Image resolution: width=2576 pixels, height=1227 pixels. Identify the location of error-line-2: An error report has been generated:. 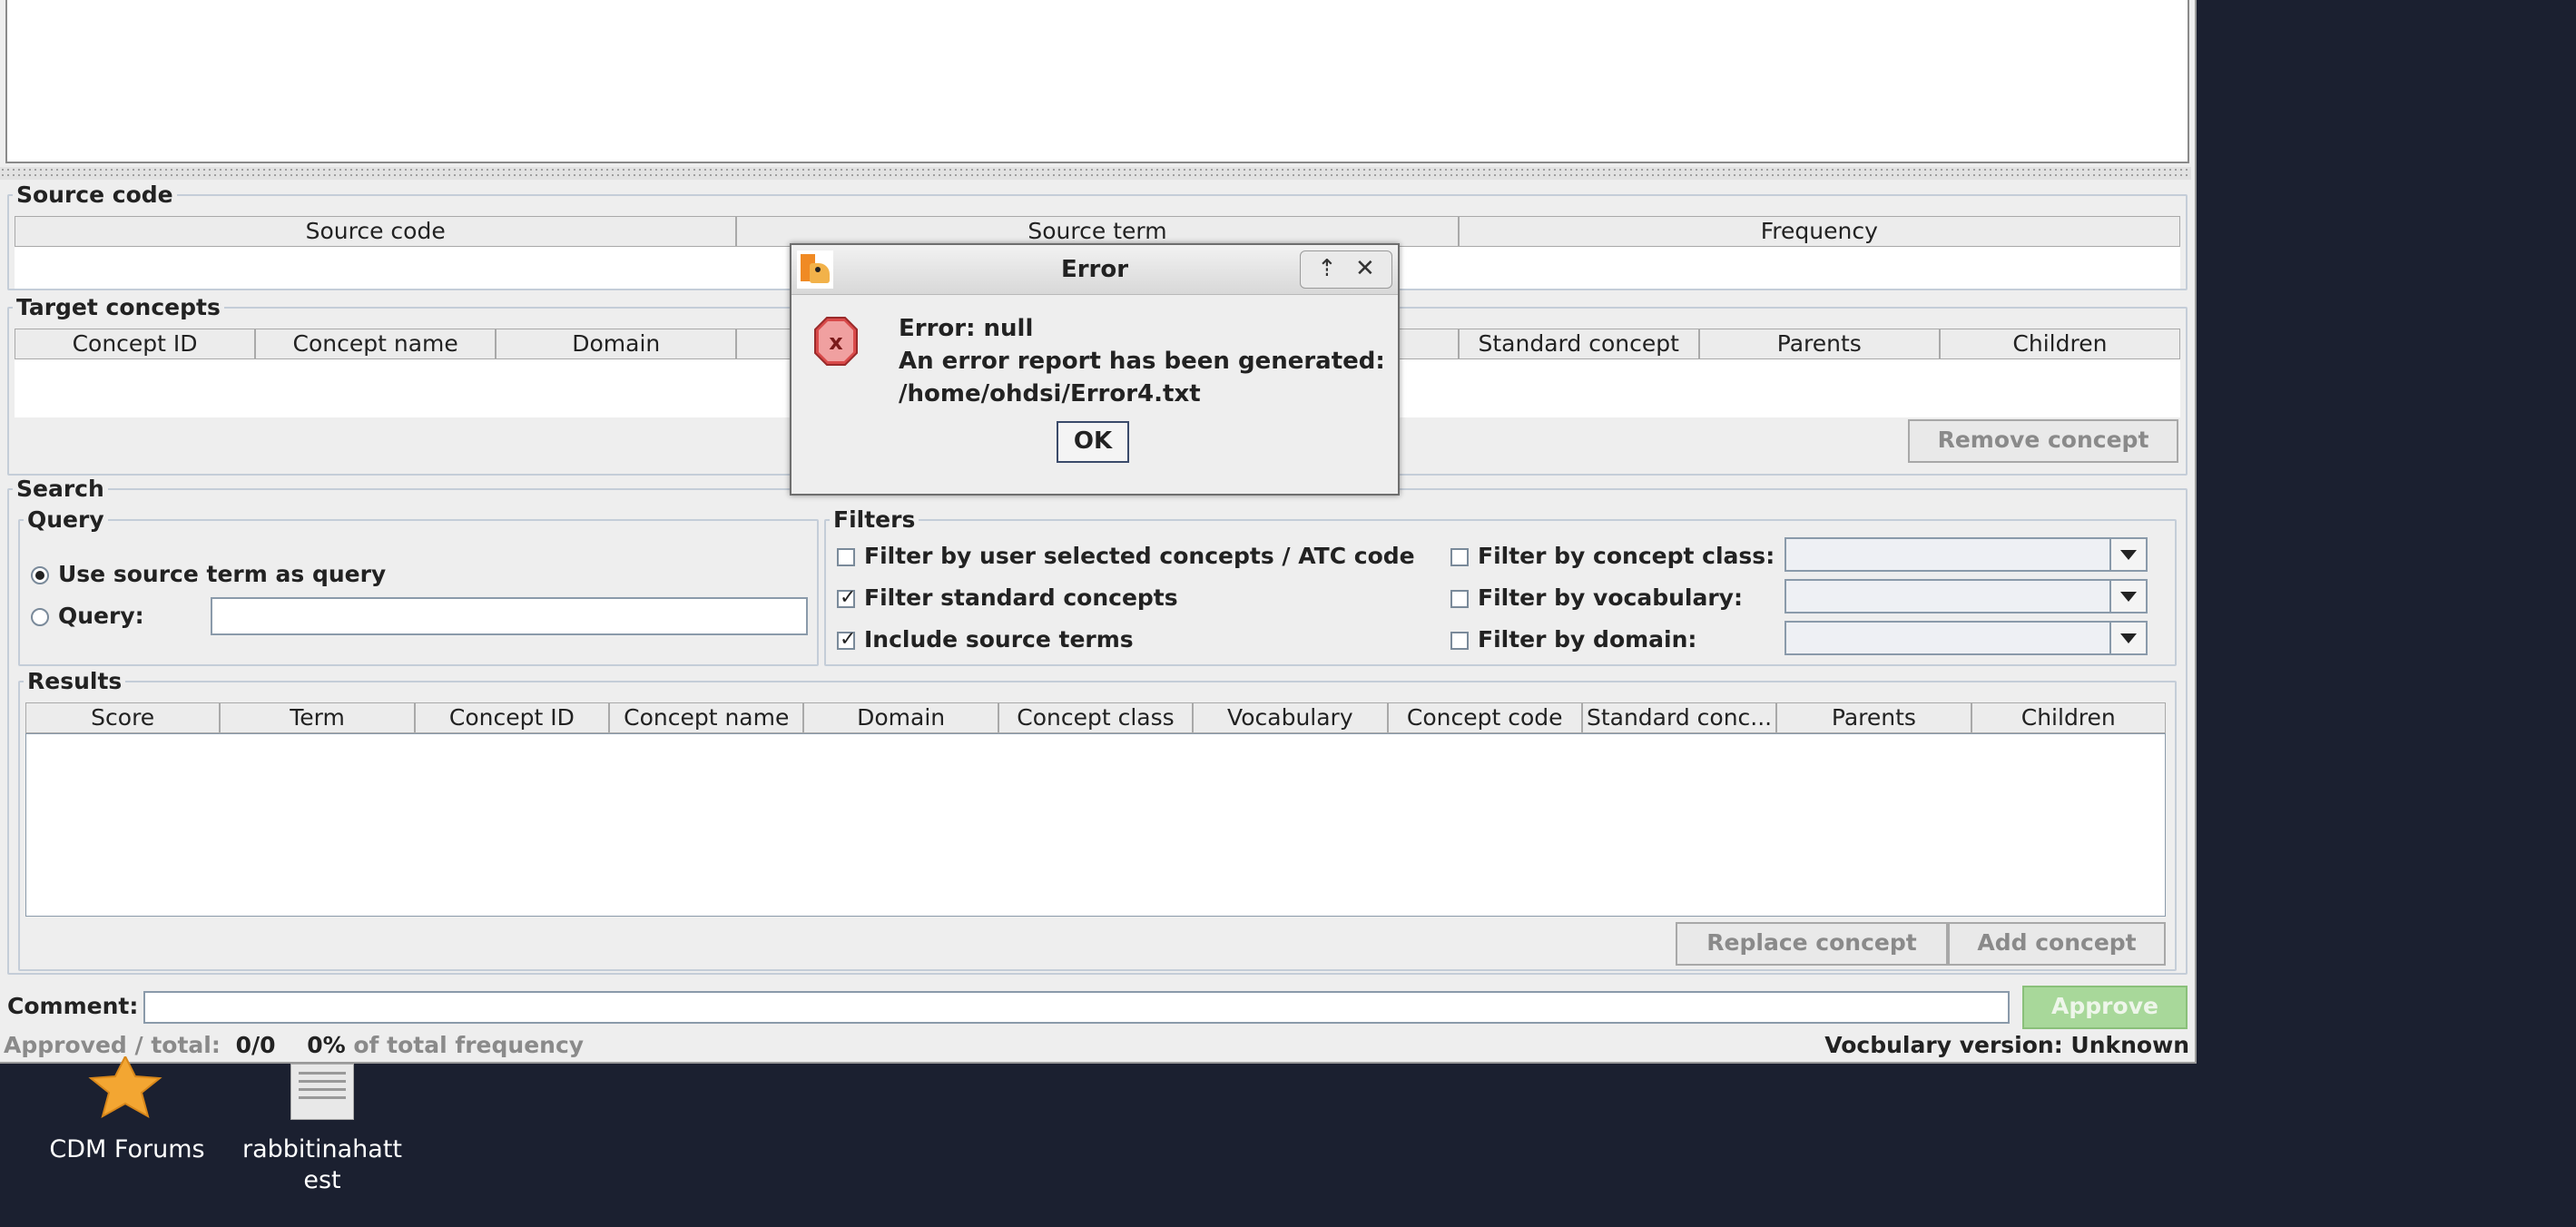
(1142, 361).